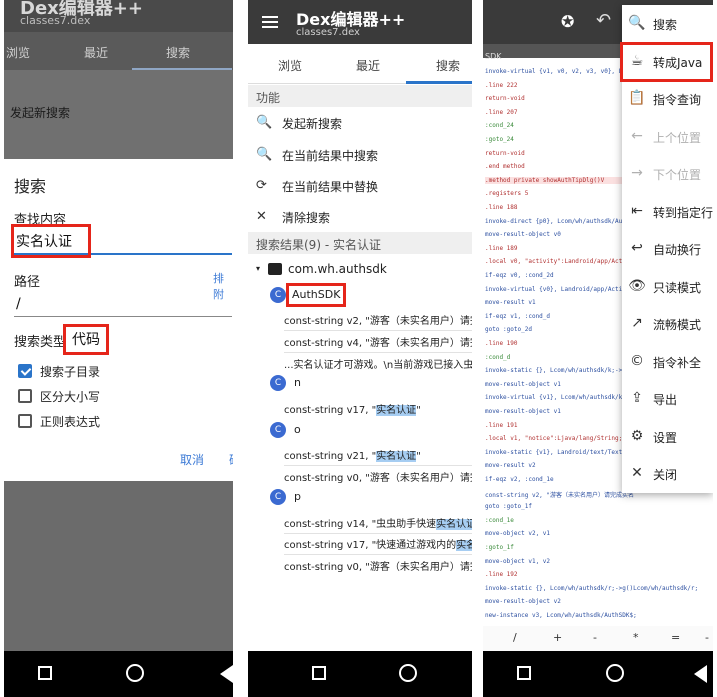 The height and width of the screenshot is (697, 717). Describe the element at coordinates (567, 21) in the screenshot. I see `compass-icon: ✪` at that location.